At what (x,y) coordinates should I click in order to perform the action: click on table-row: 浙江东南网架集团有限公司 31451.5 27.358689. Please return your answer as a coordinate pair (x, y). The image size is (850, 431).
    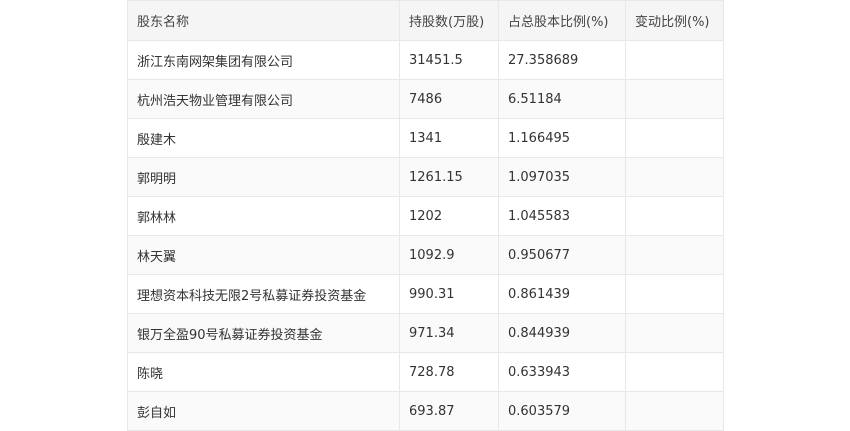
    Looking at the image, I should click on (425, 60).